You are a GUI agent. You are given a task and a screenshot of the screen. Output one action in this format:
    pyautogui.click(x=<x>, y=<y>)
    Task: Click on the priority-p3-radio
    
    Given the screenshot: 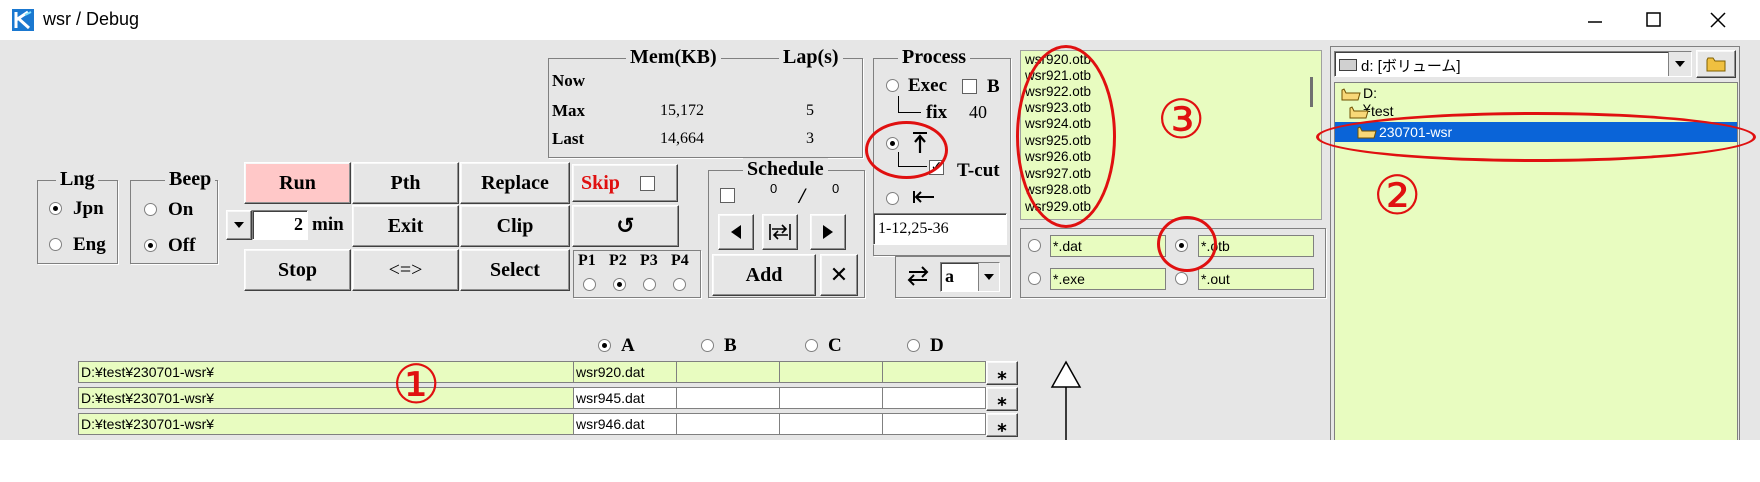 What is the action you would take?
    pyautogui.click(x=649, y=284)
    